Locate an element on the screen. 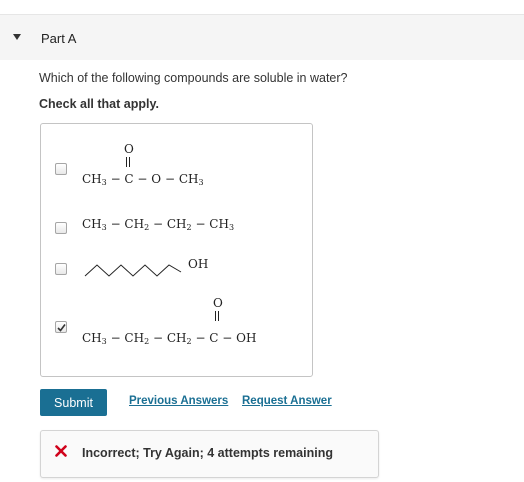 The height and width of the screenshot is (482, 524). option-2-checkbox is located at coordinates (61, 228).